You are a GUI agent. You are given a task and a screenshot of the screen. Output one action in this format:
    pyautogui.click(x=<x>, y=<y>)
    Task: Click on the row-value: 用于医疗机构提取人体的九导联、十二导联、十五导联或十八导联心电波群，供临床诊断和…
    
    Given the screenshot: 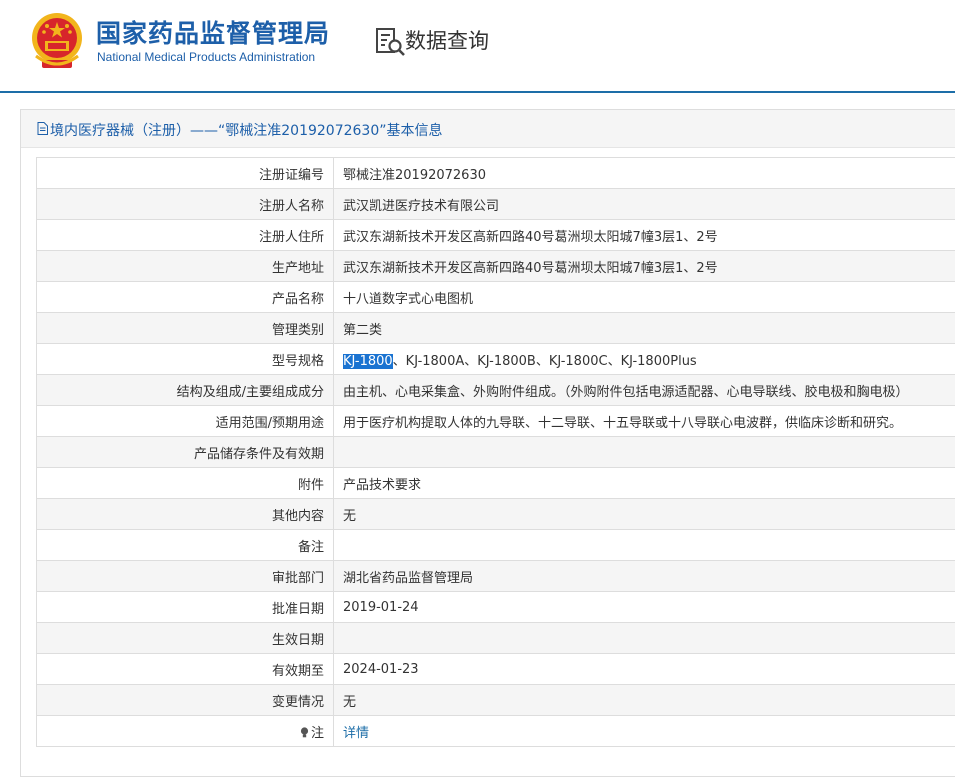 What is the action you would take?
    pyautogui.click(x=644, y=421)
    